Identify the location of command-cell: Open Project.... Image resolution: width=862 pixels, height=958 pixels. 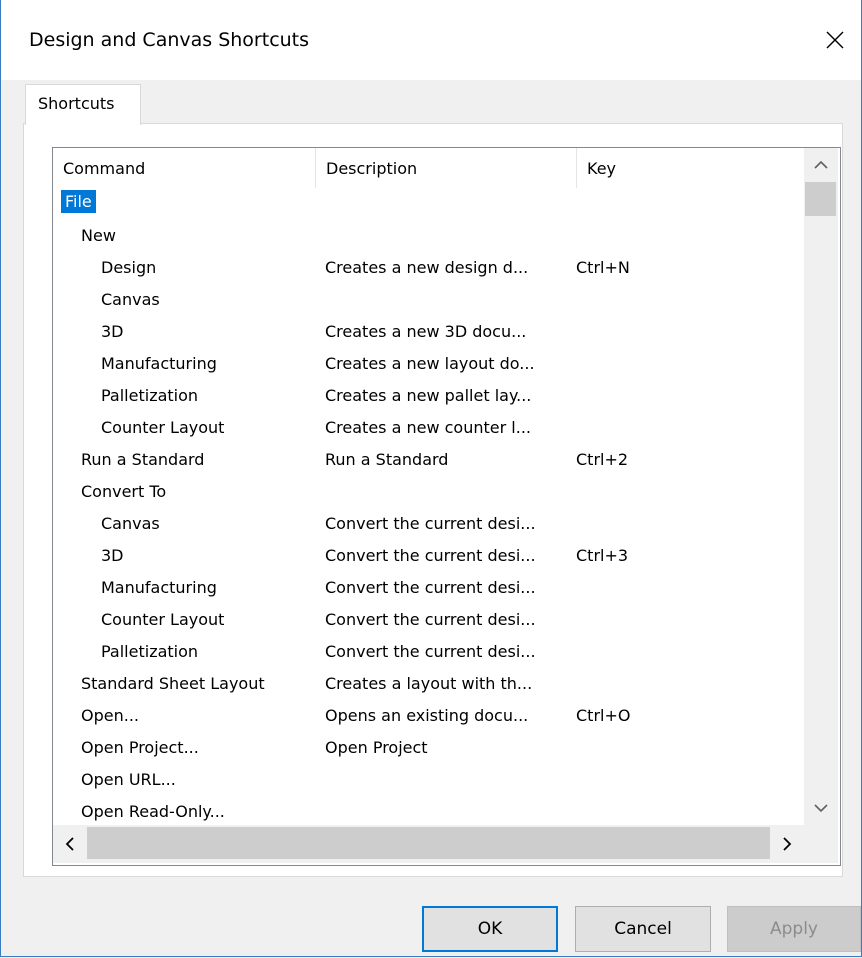
(140, 747).